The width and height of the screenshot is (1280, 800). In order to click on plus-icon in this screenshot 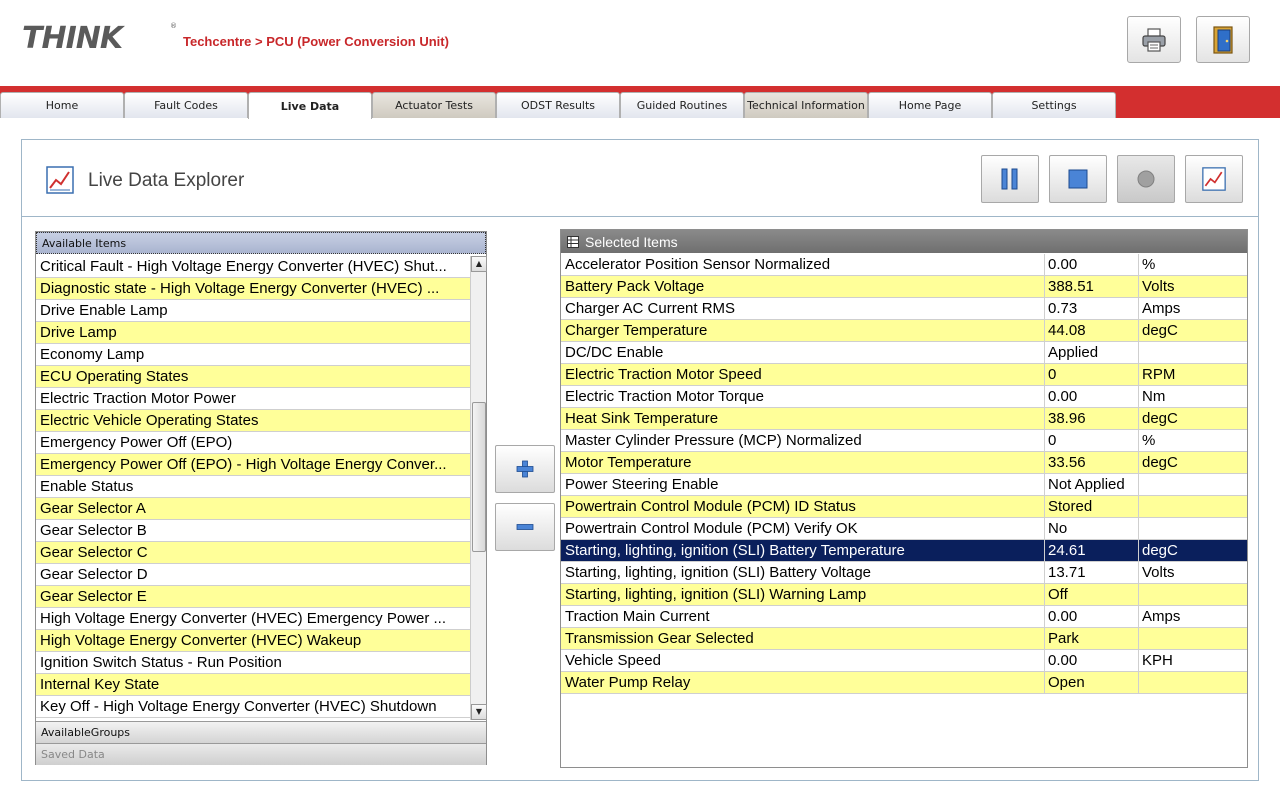, I will do `click(525, 469)`.